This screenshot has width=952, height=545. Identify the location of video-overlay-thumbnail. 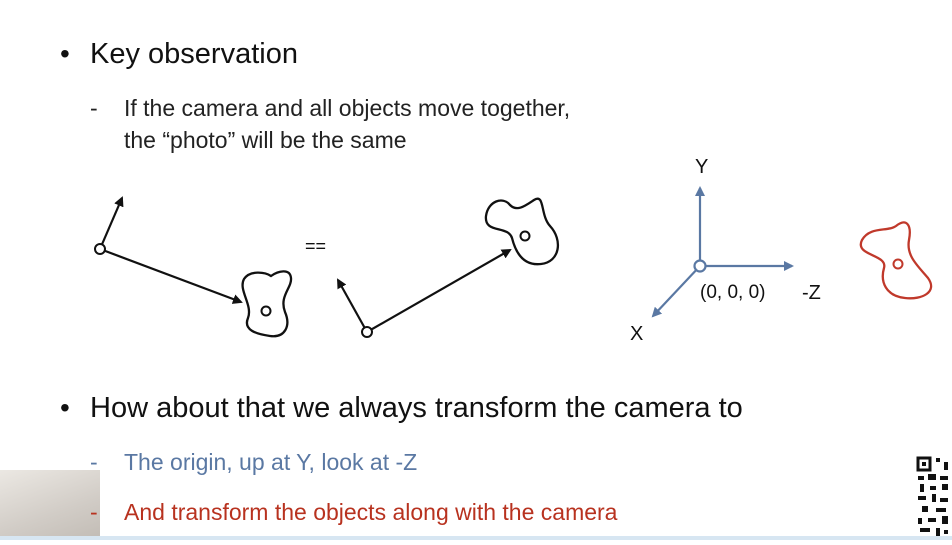
(50, 505).